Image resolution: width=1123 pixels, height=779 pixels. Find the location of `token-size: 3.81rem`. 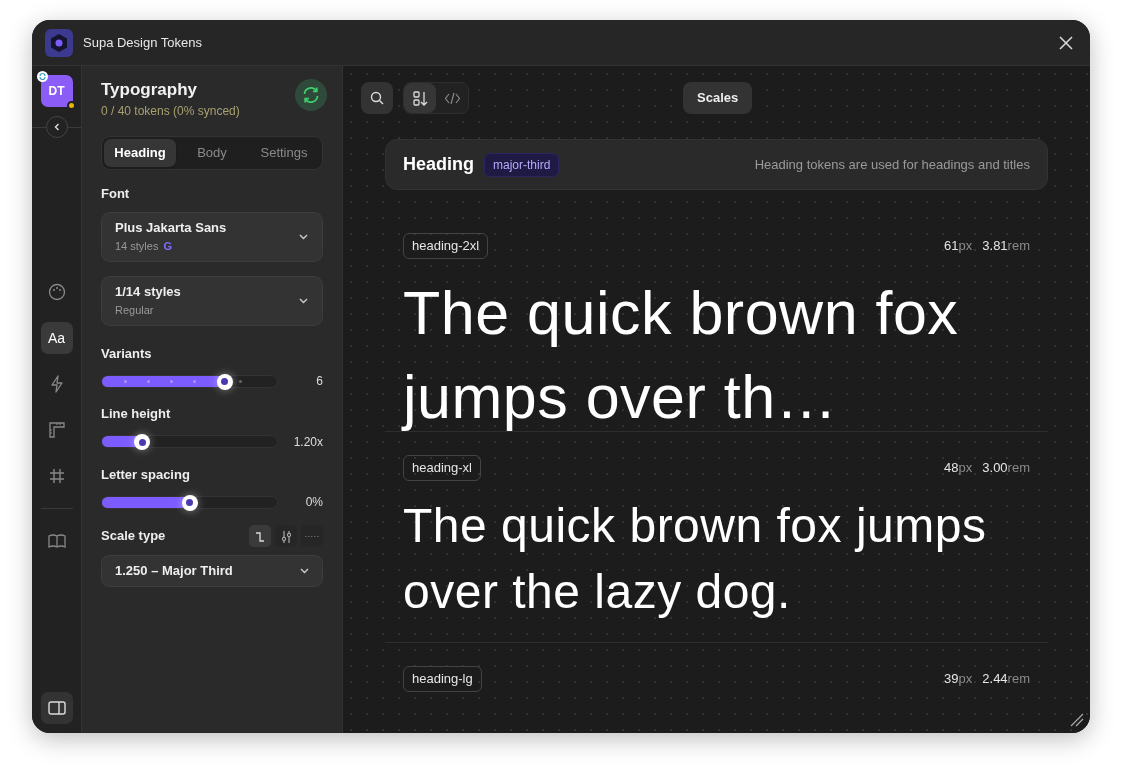

token-size: 3.81rem is located at coordinates (1006, 246).